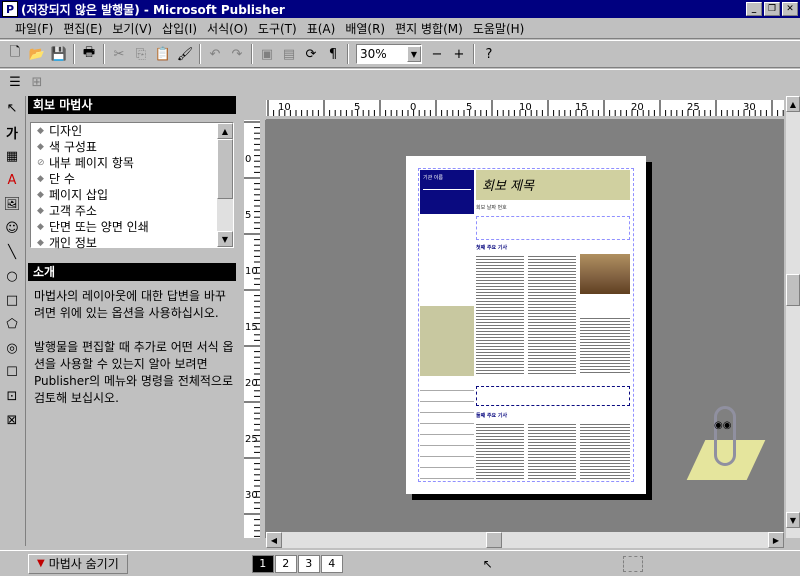 The height and width of the screenshot is (576, 800). I want to click on rotate-icon: ⟳, so click(311, 54).